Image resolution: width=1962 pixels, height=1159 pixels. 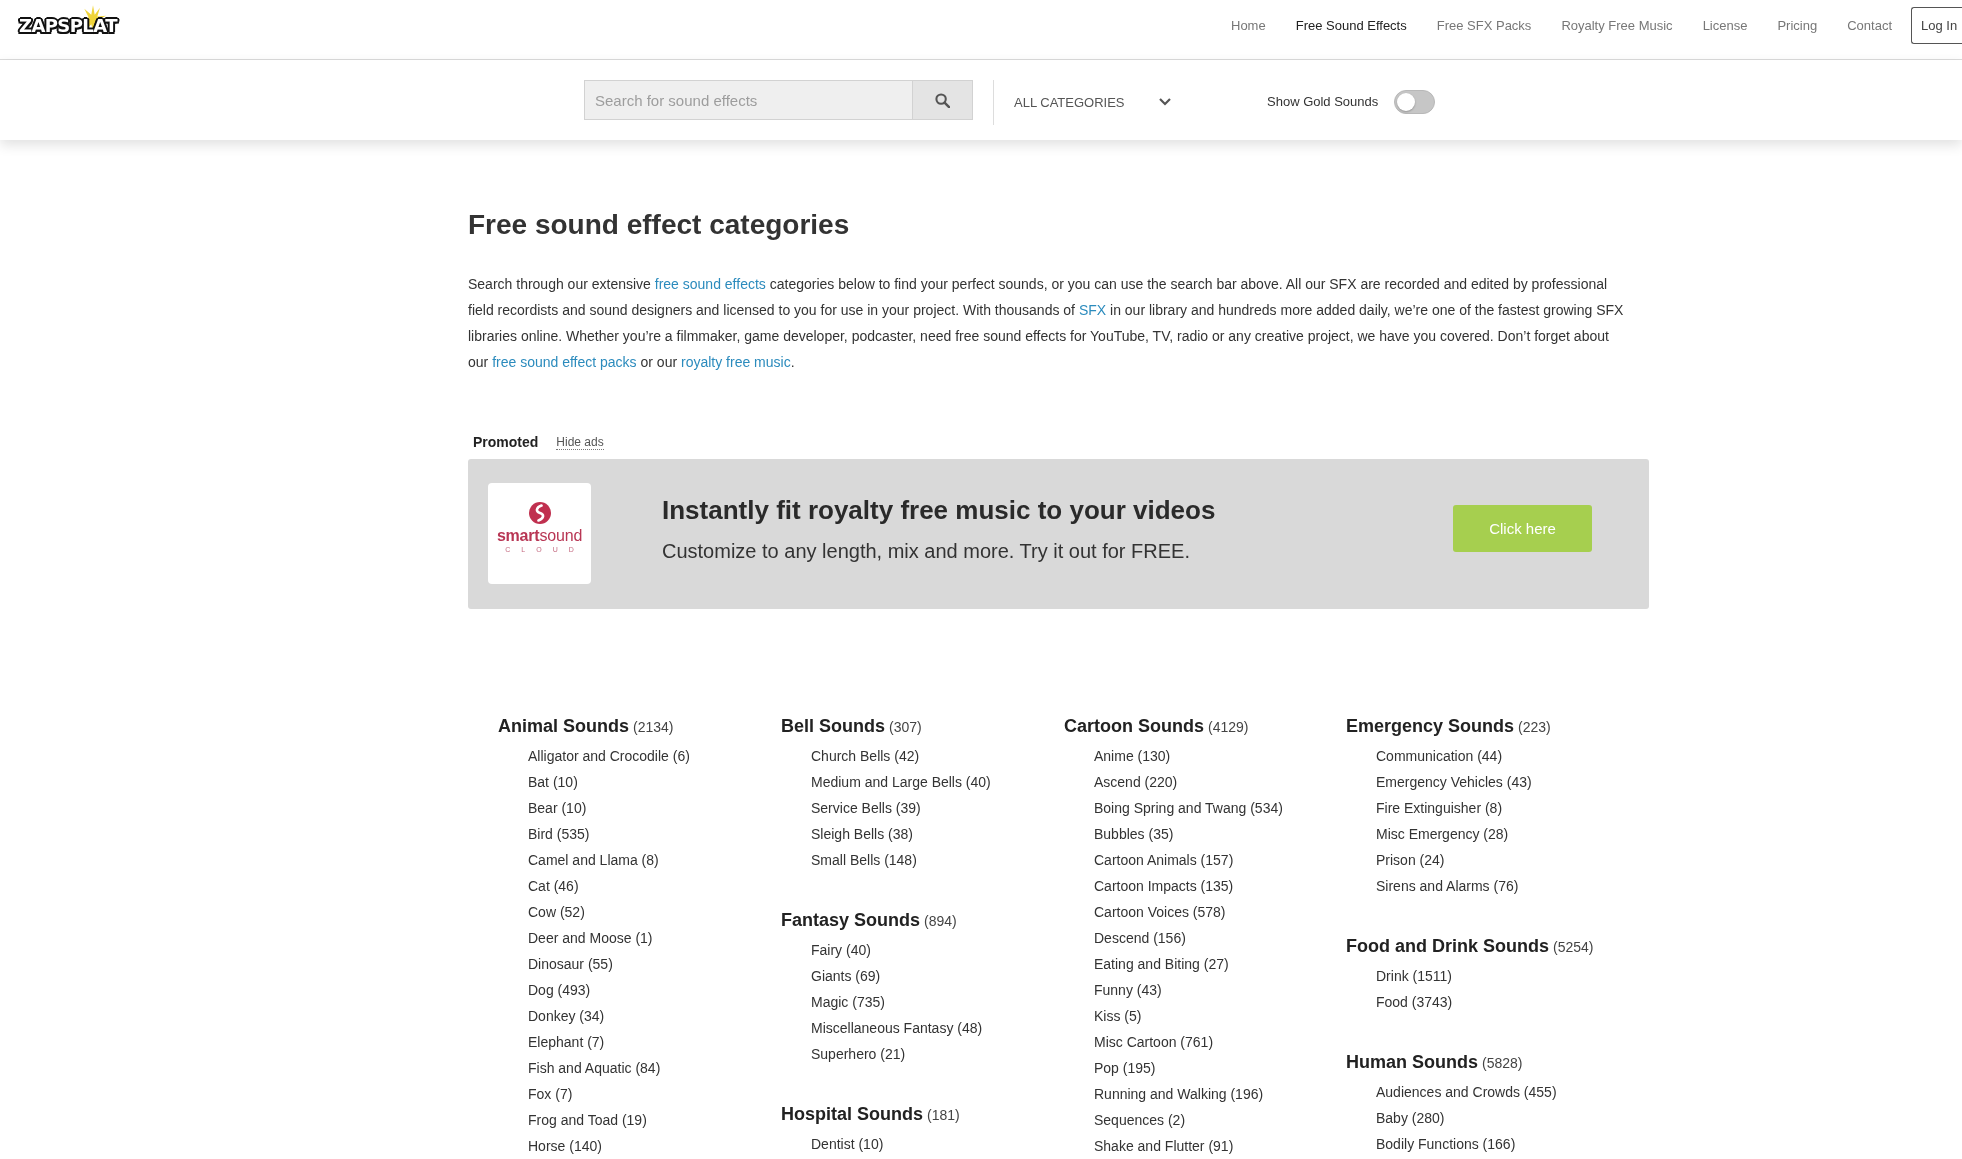 I want to click on nav-link: Free SFX Packs, so click(x=1484, y=25).